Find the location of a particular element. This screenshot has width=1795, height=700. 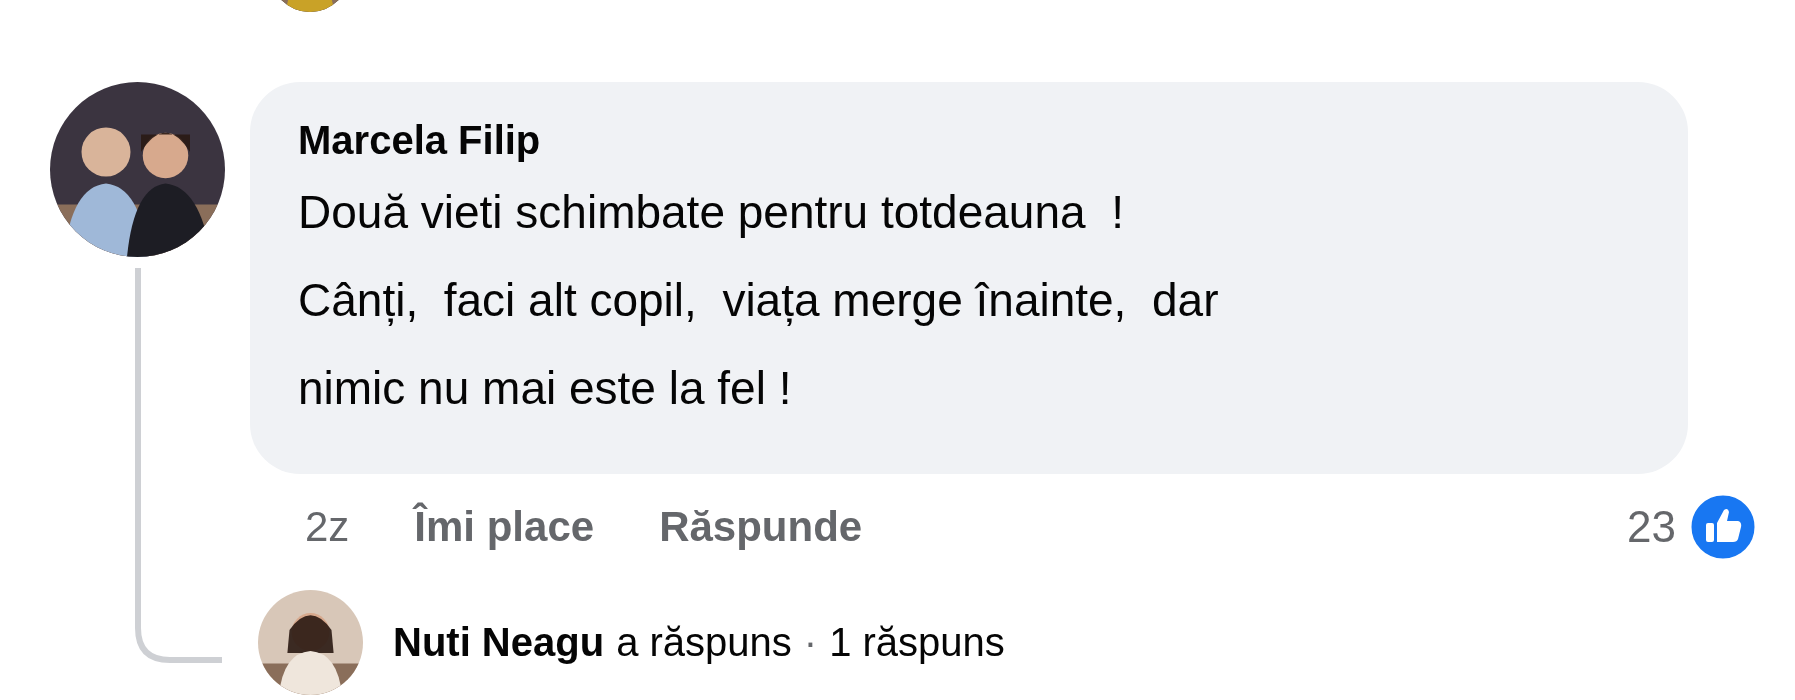

action-link: Răspunde is located at coordinates (761, 527).